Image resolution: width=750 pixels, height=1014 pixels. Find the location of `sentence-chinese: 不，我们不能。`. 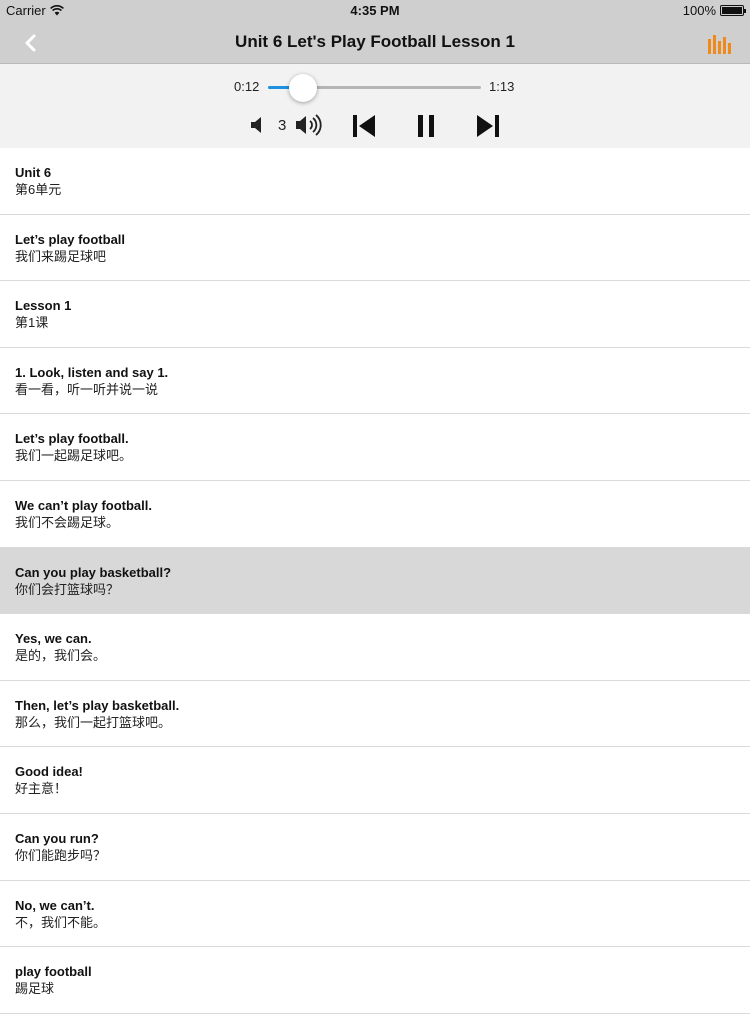

sentence-chinese: 不，我们不能。 is located at coordinates (61, 922).